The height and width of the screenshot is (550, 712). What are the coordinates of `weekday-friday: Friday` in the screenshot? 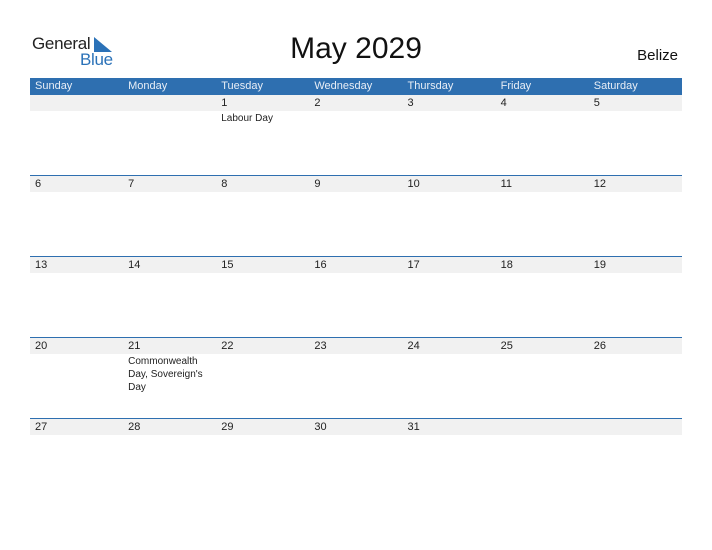 It's located at (516, 86).